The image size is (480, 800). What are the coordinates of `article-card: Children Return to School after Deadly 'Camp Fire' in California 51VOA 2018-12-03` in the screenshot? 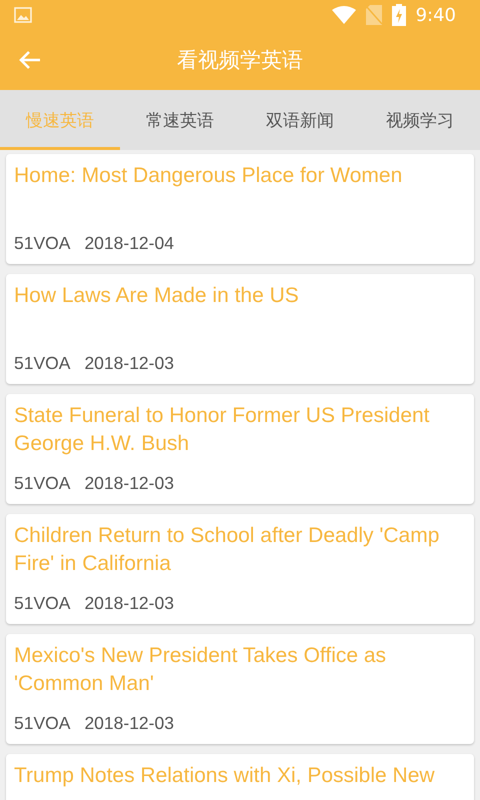 It's located at (240, 569).